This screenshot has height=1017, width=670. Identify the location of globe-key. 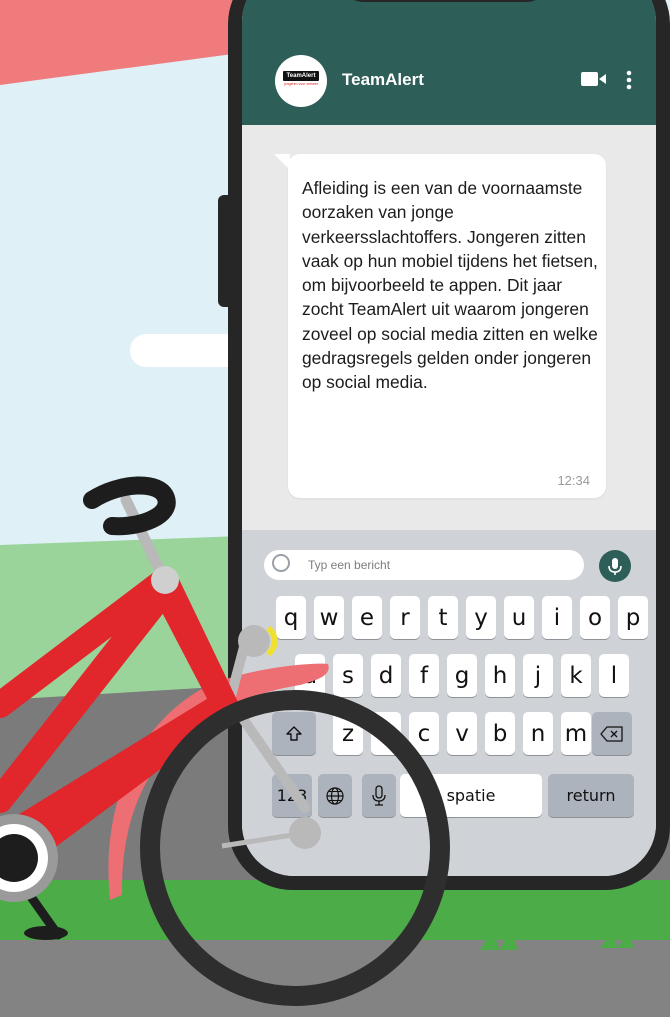
(335, 795).